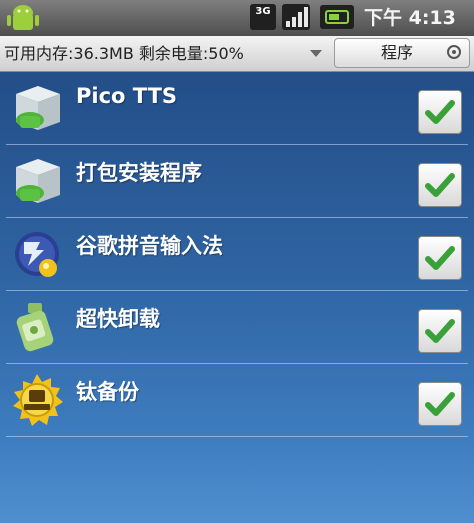 Image resolution: width=474 pixels, height=523 pixels. I want to click on network-3g-icon: 3G, so click(263, 17).